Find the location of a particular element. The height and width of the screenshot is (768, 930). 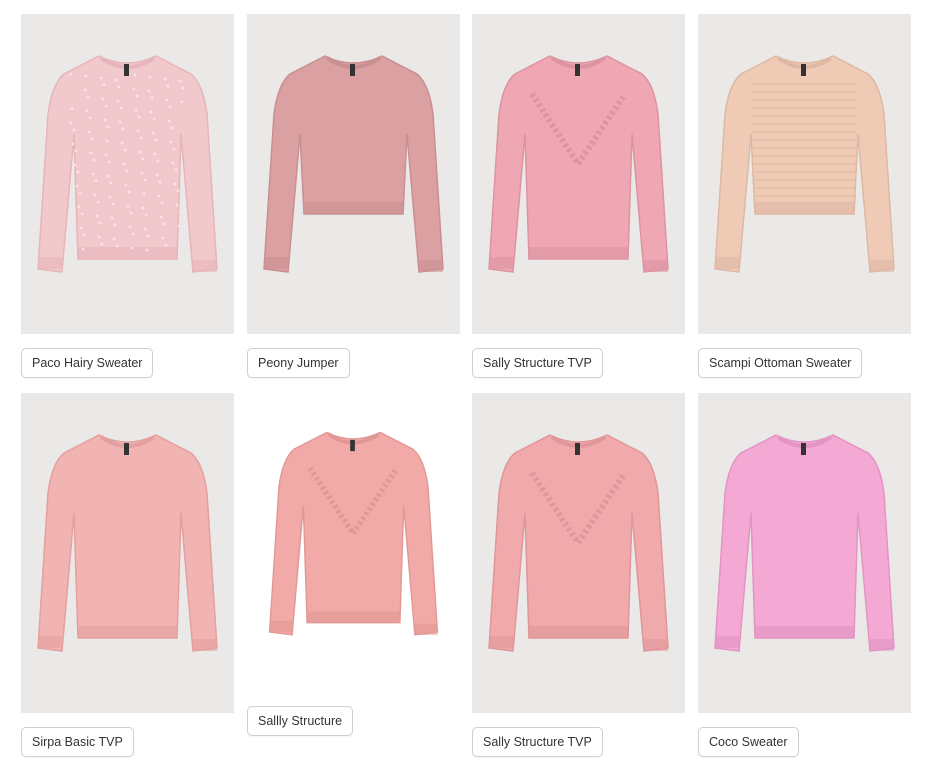

product-tag-7: Sally Structure TVP is located at coordinates (537, 742).